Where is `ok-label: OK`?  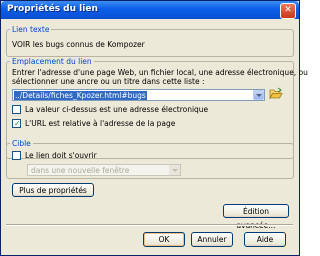 ok-label: OK is located at coordinates (164, 239).